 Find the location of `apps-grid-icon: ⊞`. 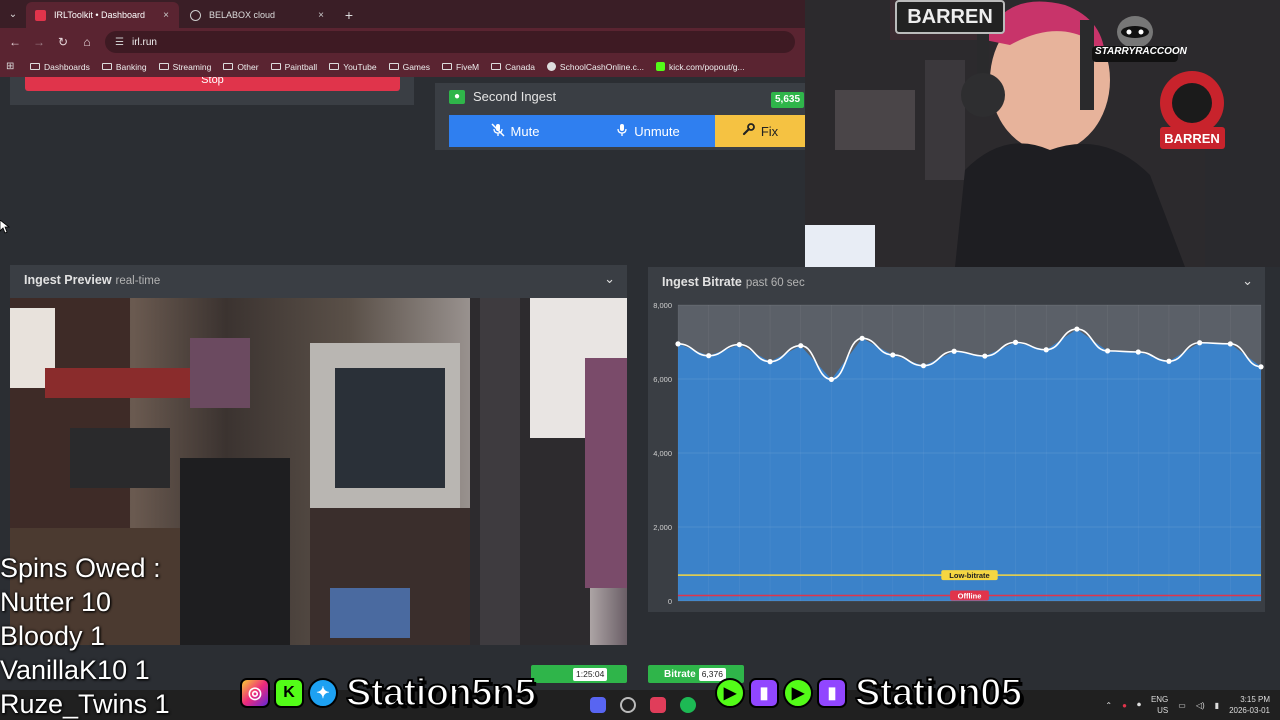

apps-grid-icon: ⊞ is located at coordinates (13, 66).